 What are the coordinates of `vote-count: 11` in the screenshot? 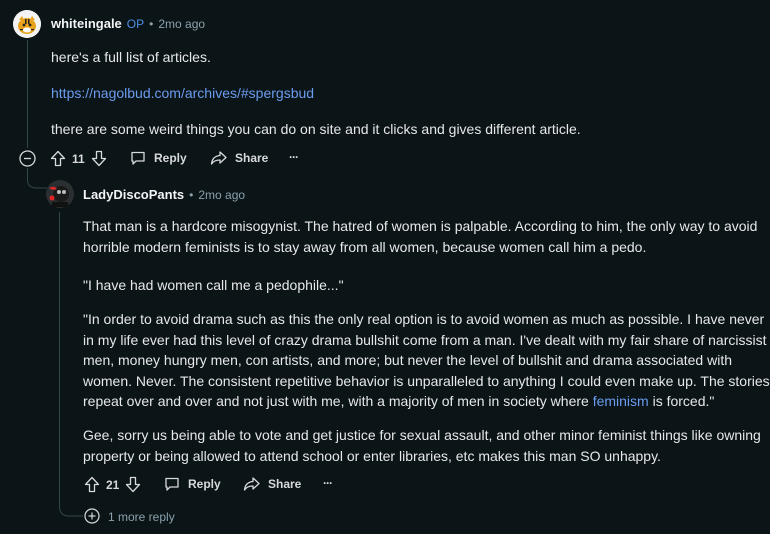 It's located at (78, 158).